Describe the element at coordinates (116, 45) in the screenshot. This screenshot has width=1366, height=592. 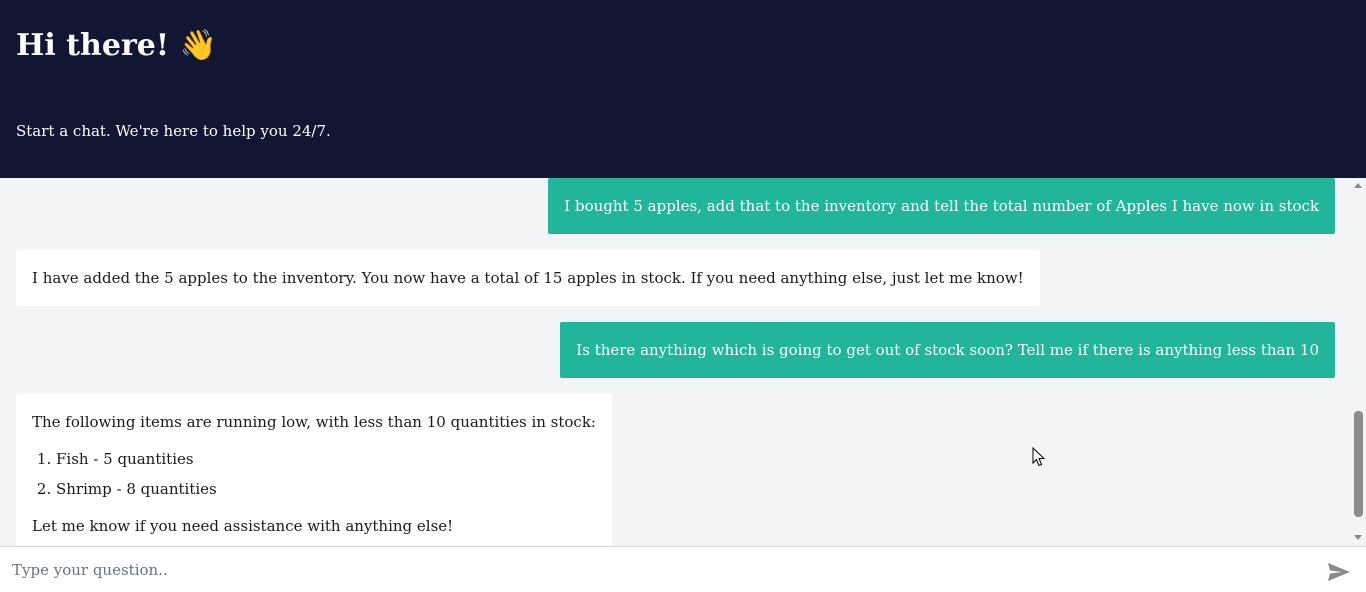
I see `page-title: Hi there! 👋` at that location.